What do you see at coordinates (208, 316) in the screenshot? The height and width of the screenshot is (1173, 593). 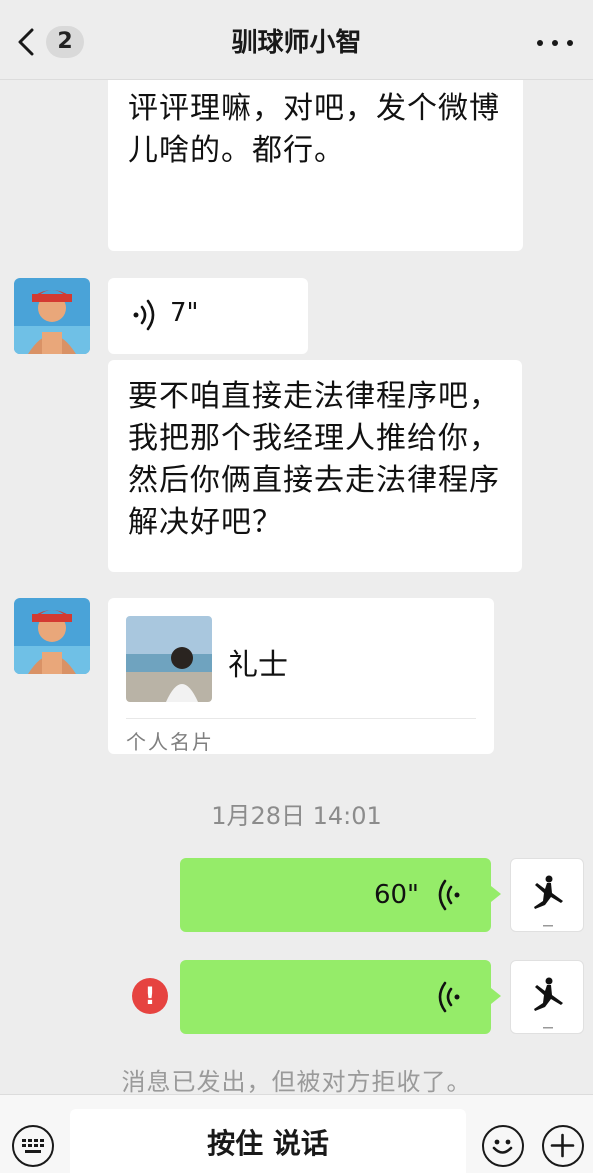 I see `voice-message-incoming: 7"` at bounding box center [208, 316].